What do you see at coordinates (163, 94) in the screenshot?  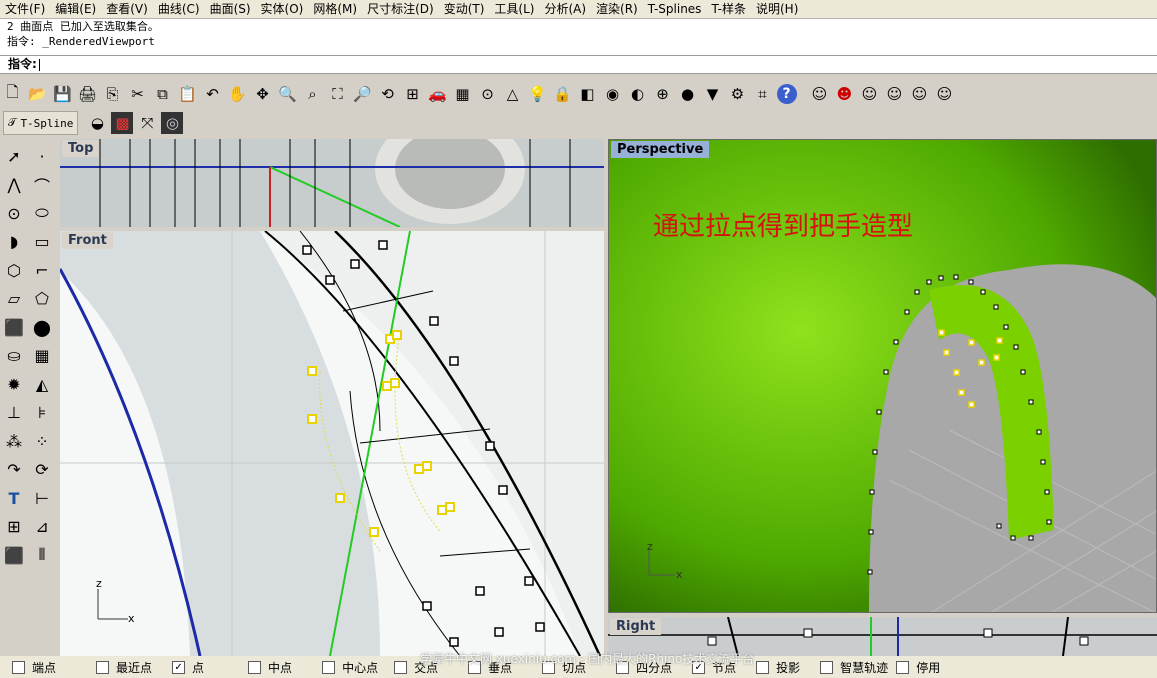 I see `copy-icon: ⧉` at bounding box center [163, 94].